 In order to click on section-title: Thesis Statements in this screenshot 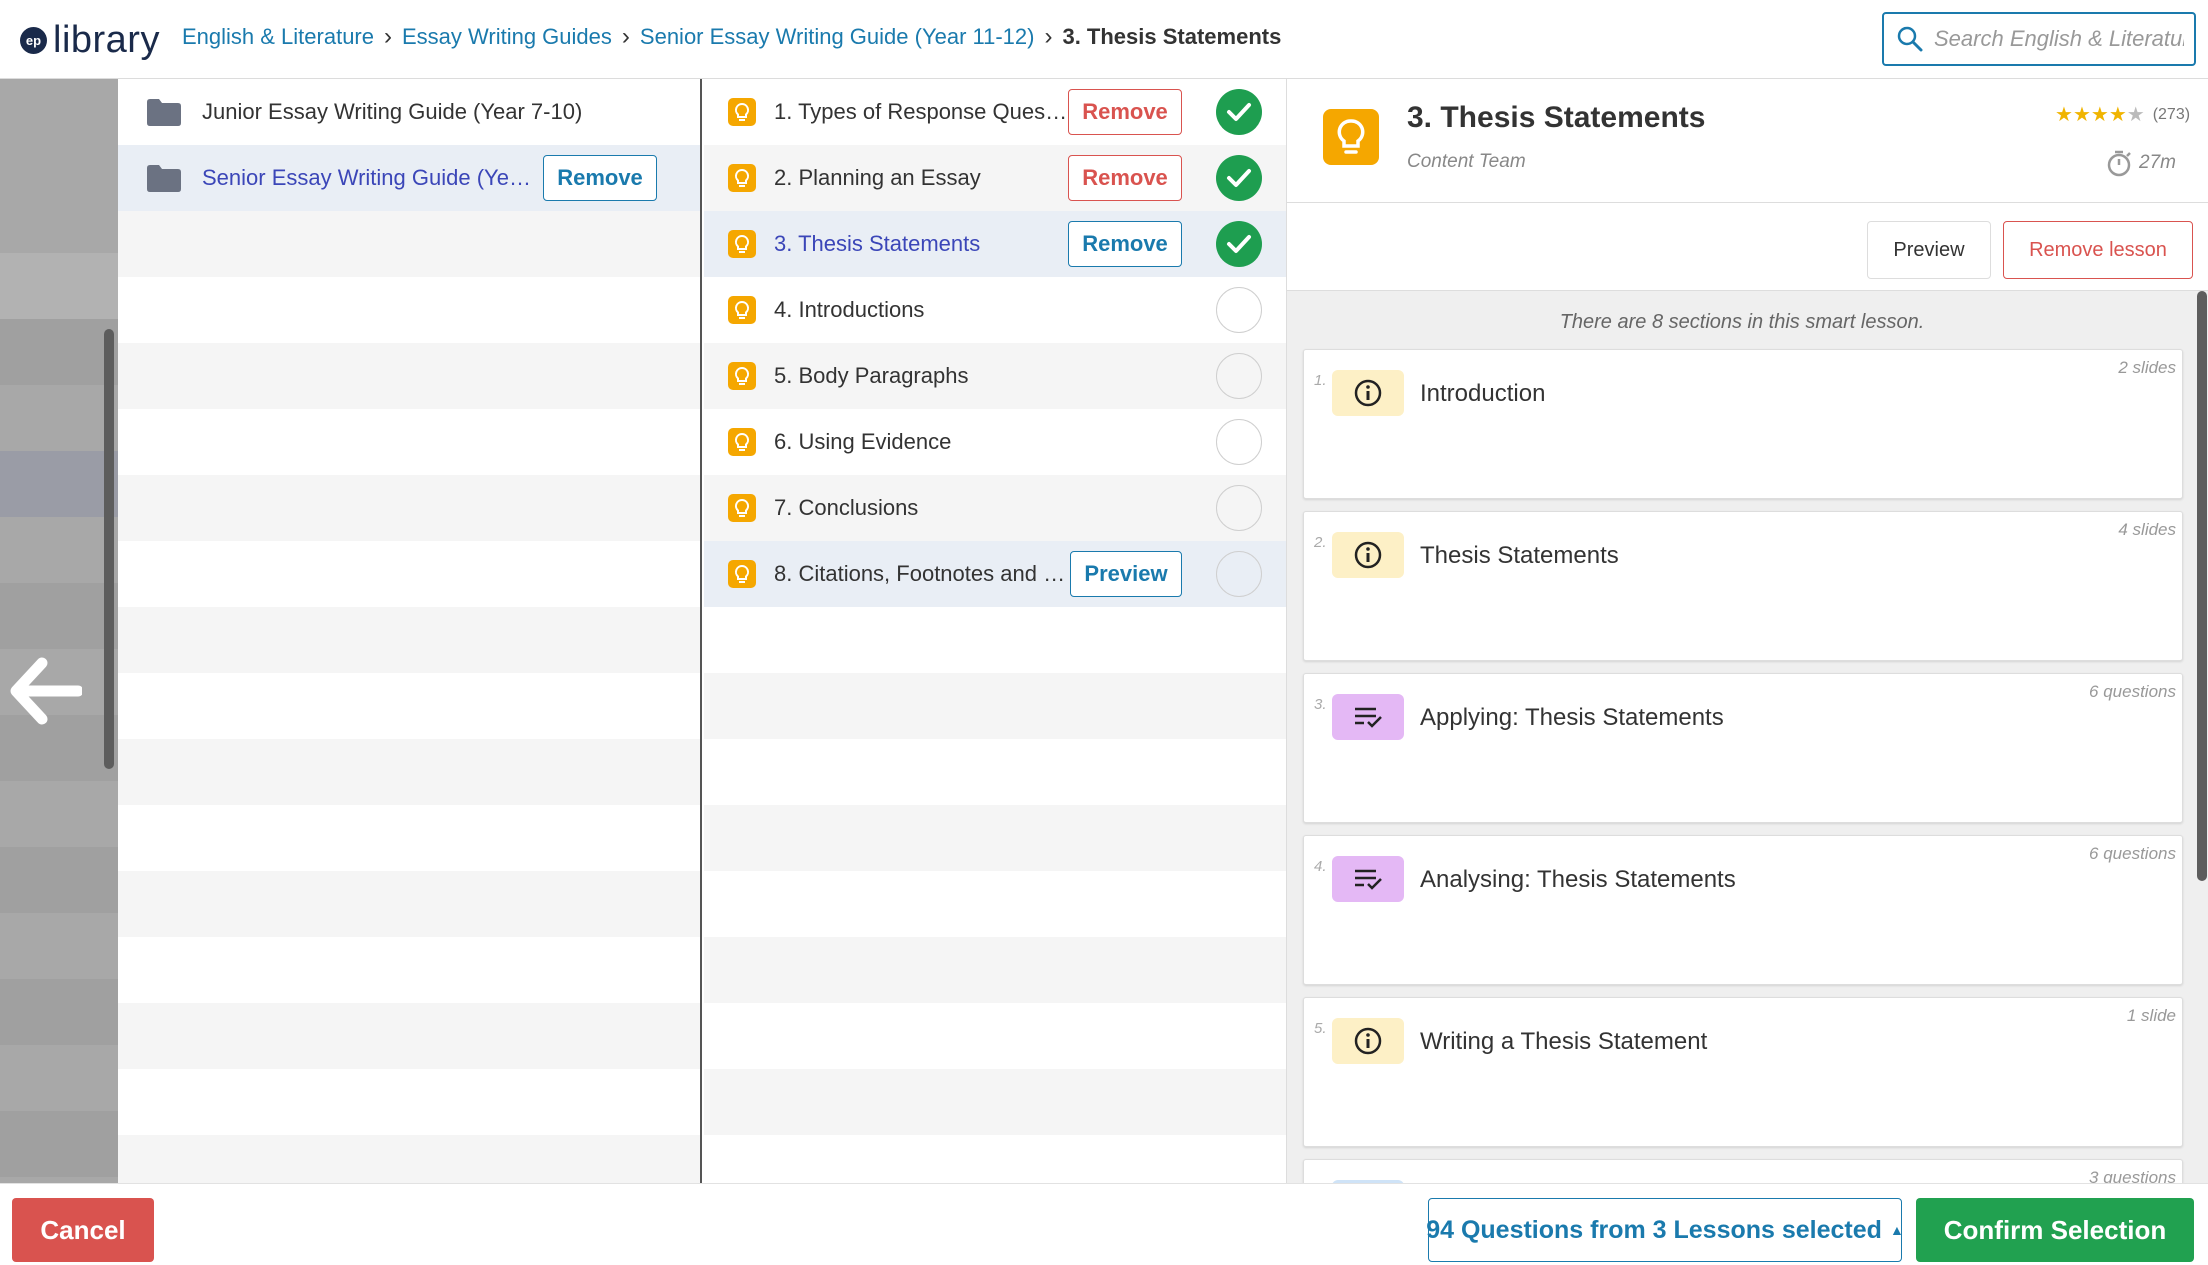, I will do `click(1519, 555)`.